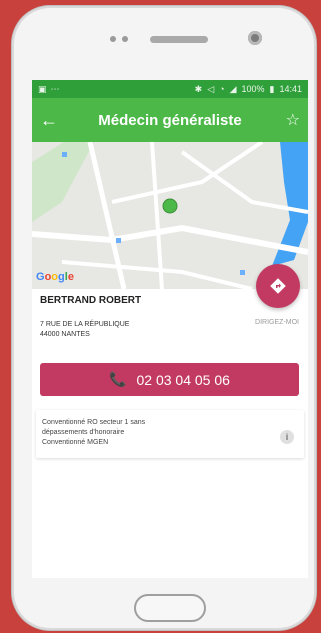 This screenshot has height=633, width=321. I want to click on bluetooth-icon: ✱, so click(198, 88).